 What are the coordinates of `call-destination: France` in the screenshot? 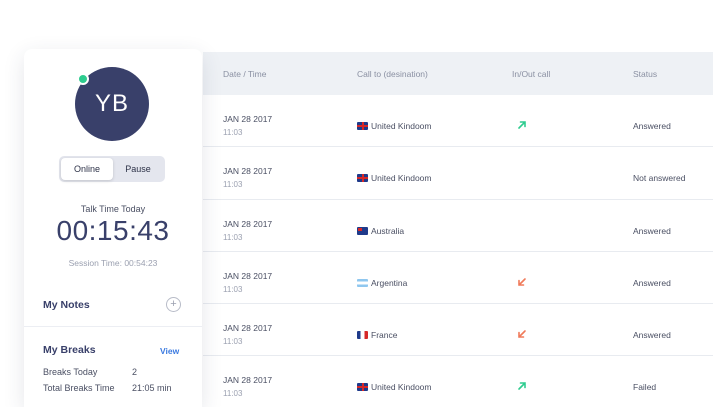 It's located at (377, 335).